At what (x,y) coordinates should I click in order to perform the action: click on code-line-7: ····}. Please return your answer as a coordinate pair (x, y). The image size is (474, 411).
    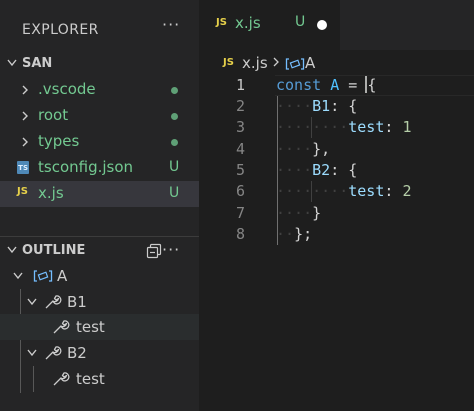
    Looking at the image, I should click on (298, 213).